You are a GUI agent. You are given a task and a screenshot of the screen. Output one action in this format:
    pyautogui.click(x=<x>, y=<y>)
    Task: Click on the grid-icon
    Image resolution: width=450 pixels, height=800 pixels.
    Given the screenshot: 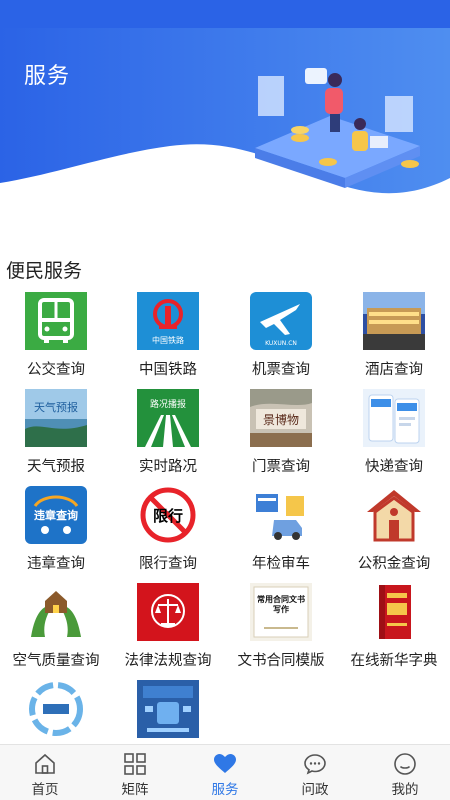 What is the action you would take?
    pyautogui.click(x=135, y=764)
    